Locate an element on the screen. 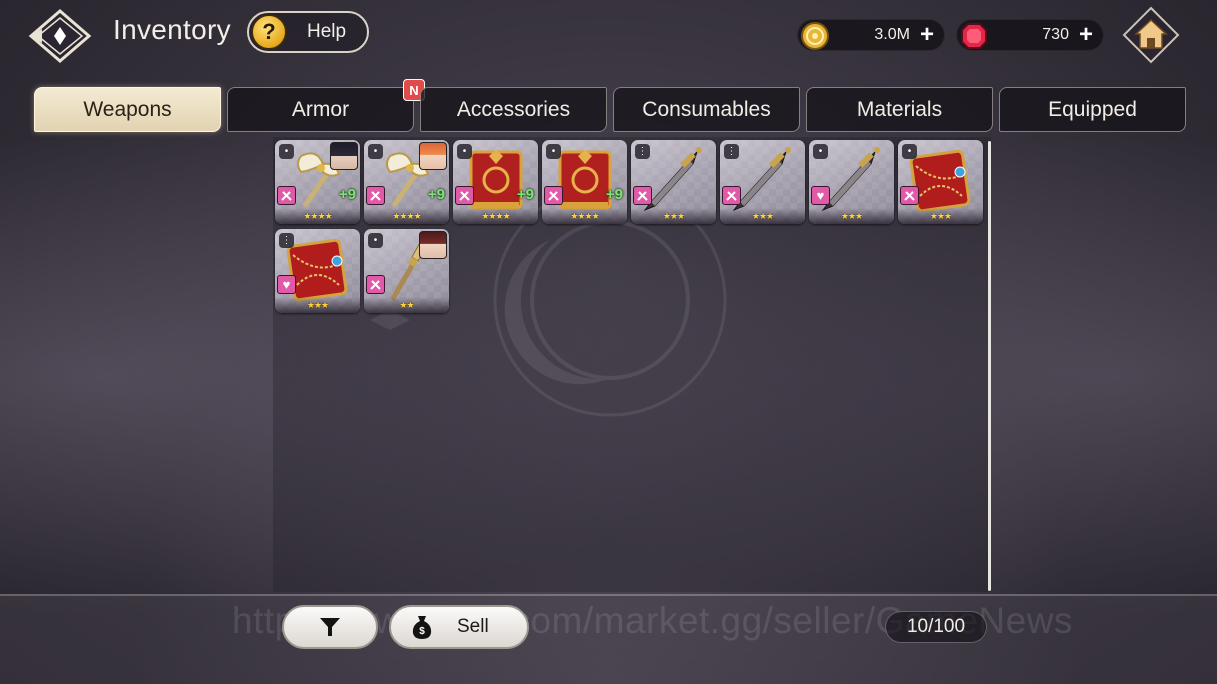 This screenshot has height=684, width=1217. filter-icon is located at coordinates (330, 627).